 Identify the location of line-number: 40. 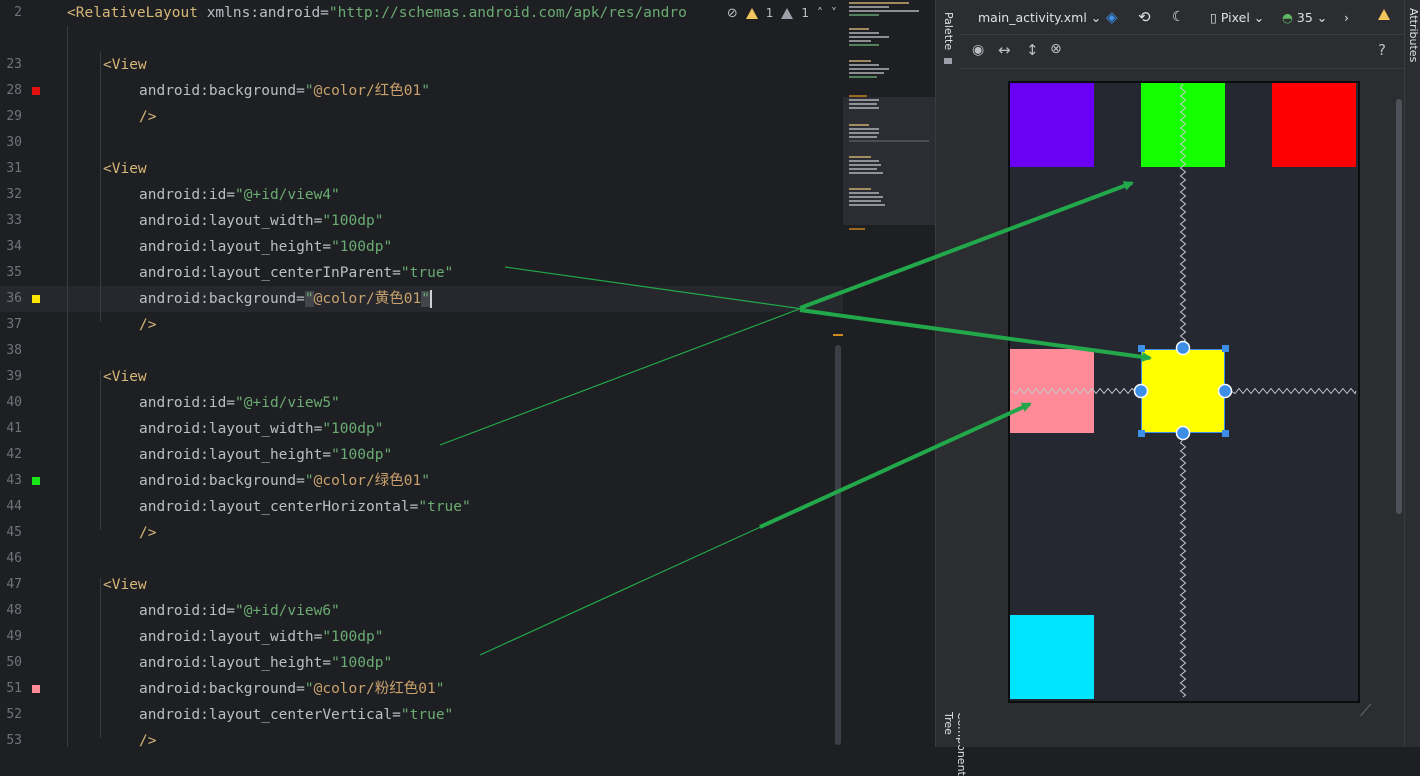
(14, 402).